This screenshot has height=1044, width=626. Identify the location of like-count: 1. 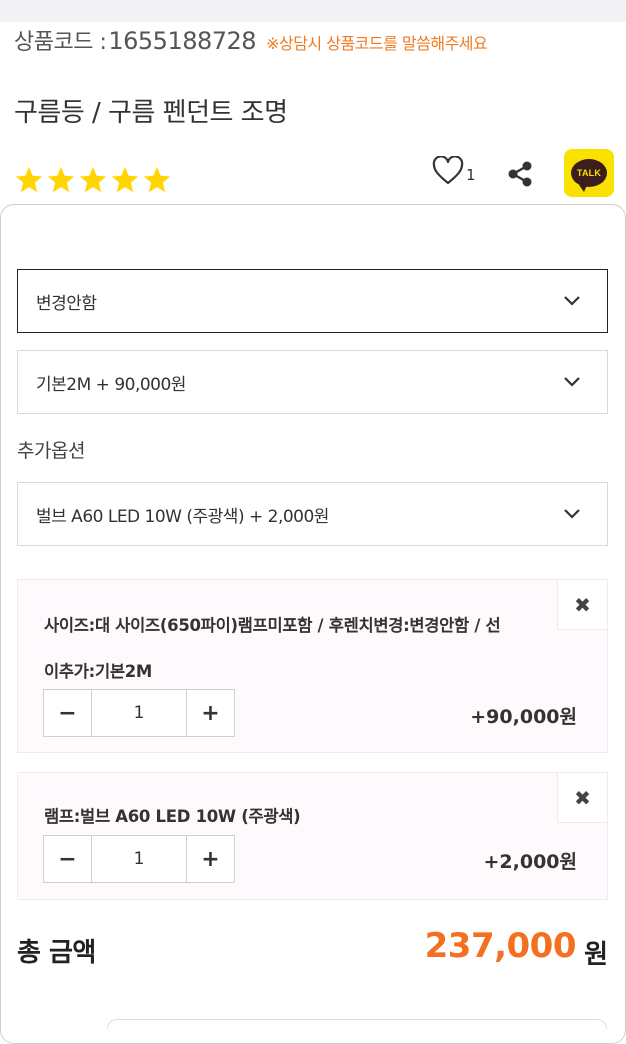
(471, 175).